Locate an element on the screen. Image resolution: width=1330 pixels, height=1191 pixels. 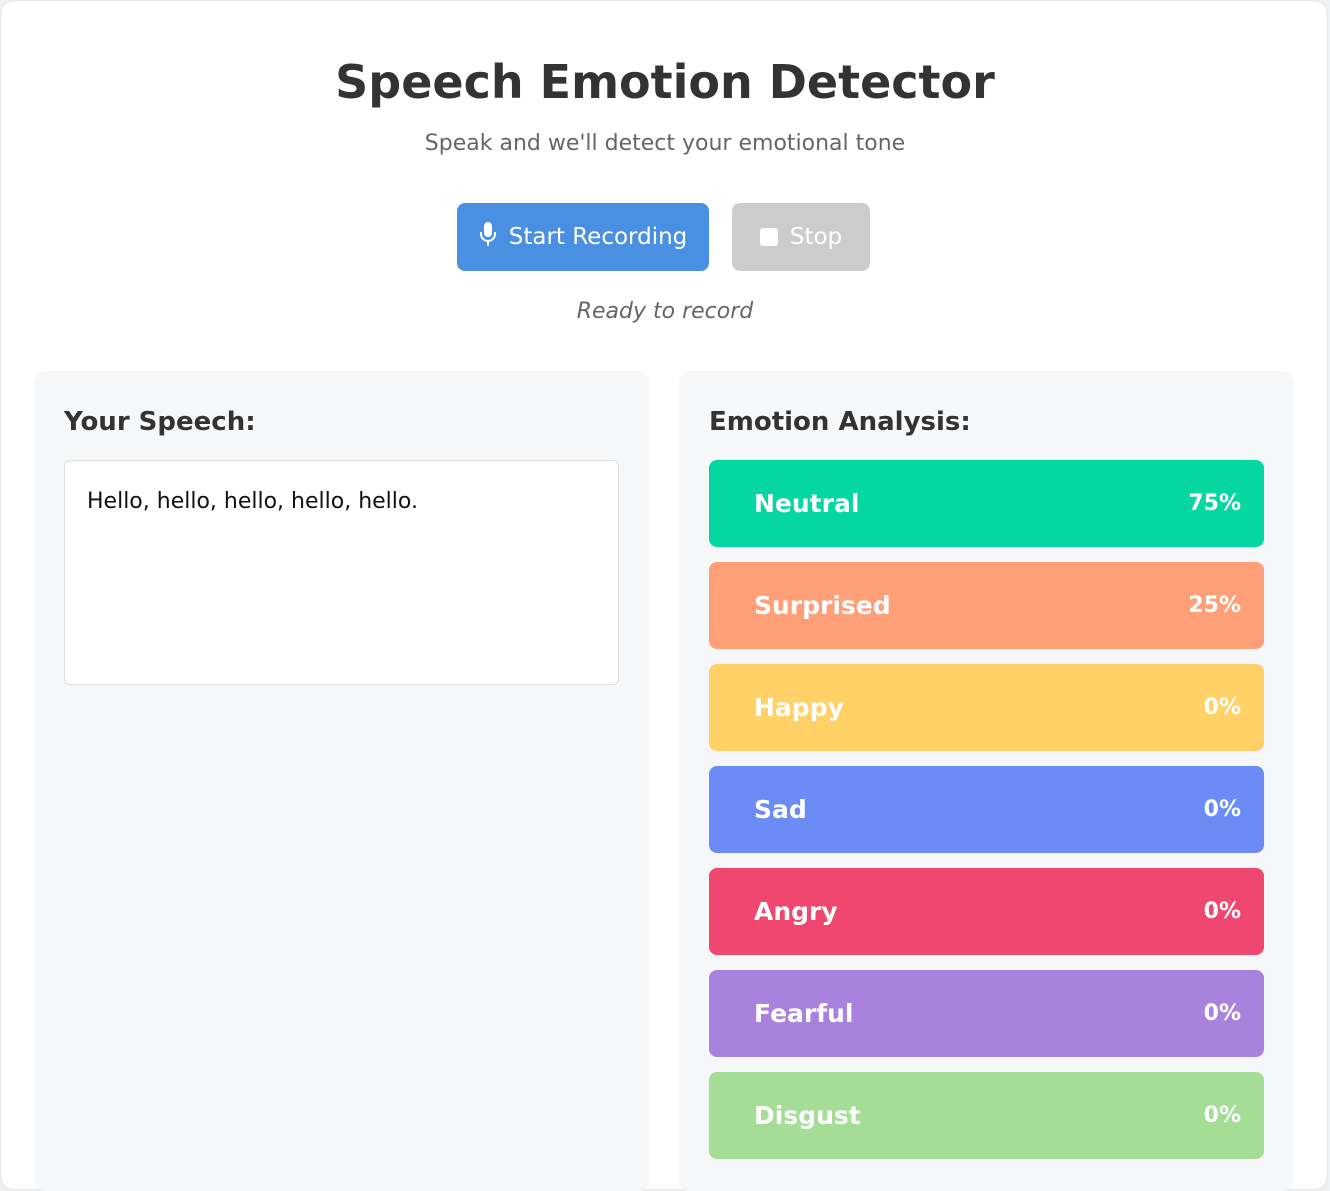
stop-label: Stop is located at coordinates (816, 237).